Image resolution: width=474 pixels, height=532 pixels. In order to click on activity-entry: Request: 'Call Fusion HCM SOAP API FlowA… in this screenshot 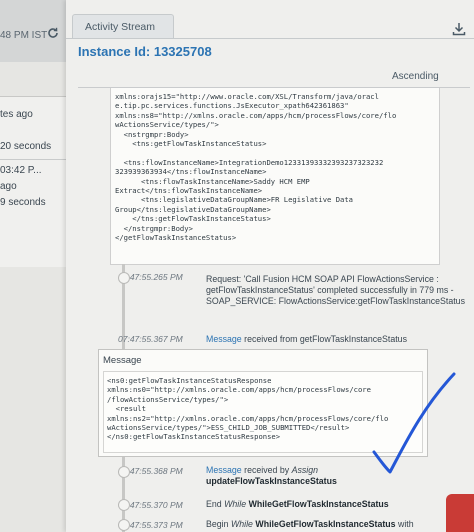, I will do `click(336, 290)`.